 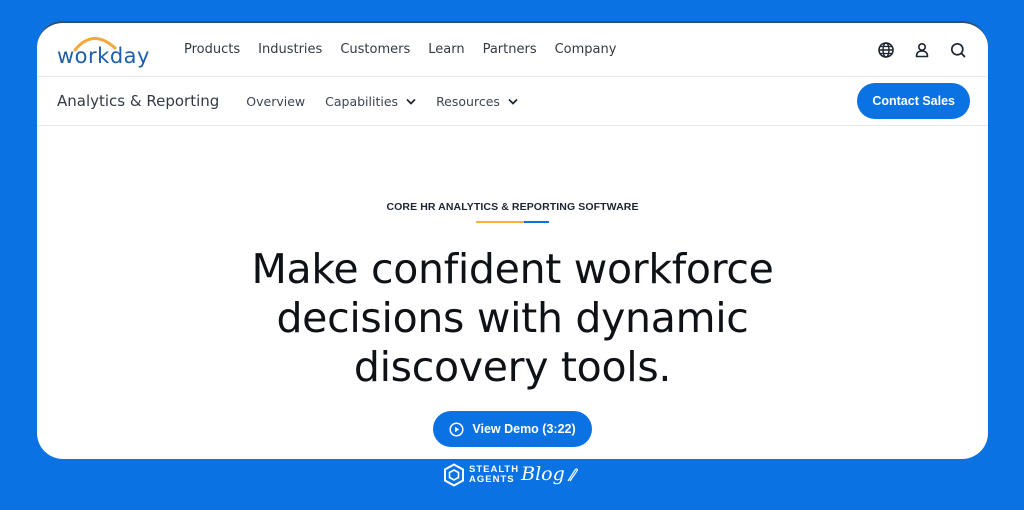 What do you see at coordinates (524, 429) in the screenshot?
I see `view-demo-label: View Demo (3:22)` at bounding box center [524, 429].